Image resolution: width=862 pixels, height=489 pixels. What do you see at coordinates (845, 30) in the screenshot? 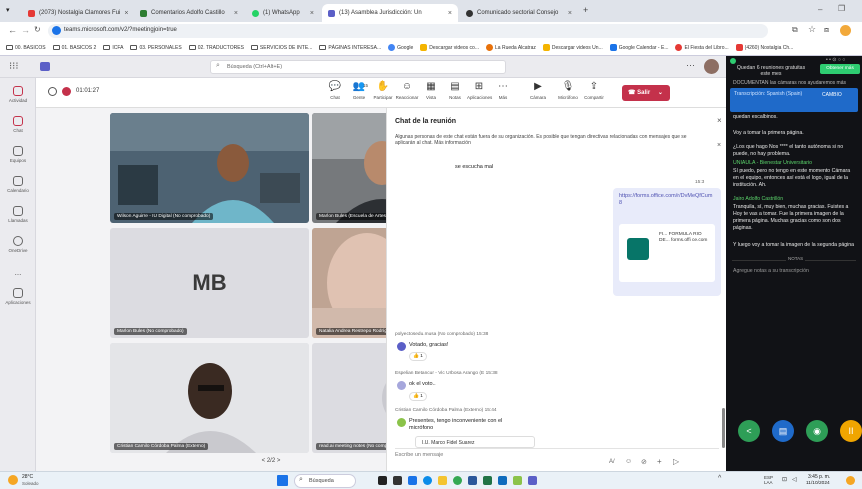
I see `profile-avatar` at bounding box center [845, 30].